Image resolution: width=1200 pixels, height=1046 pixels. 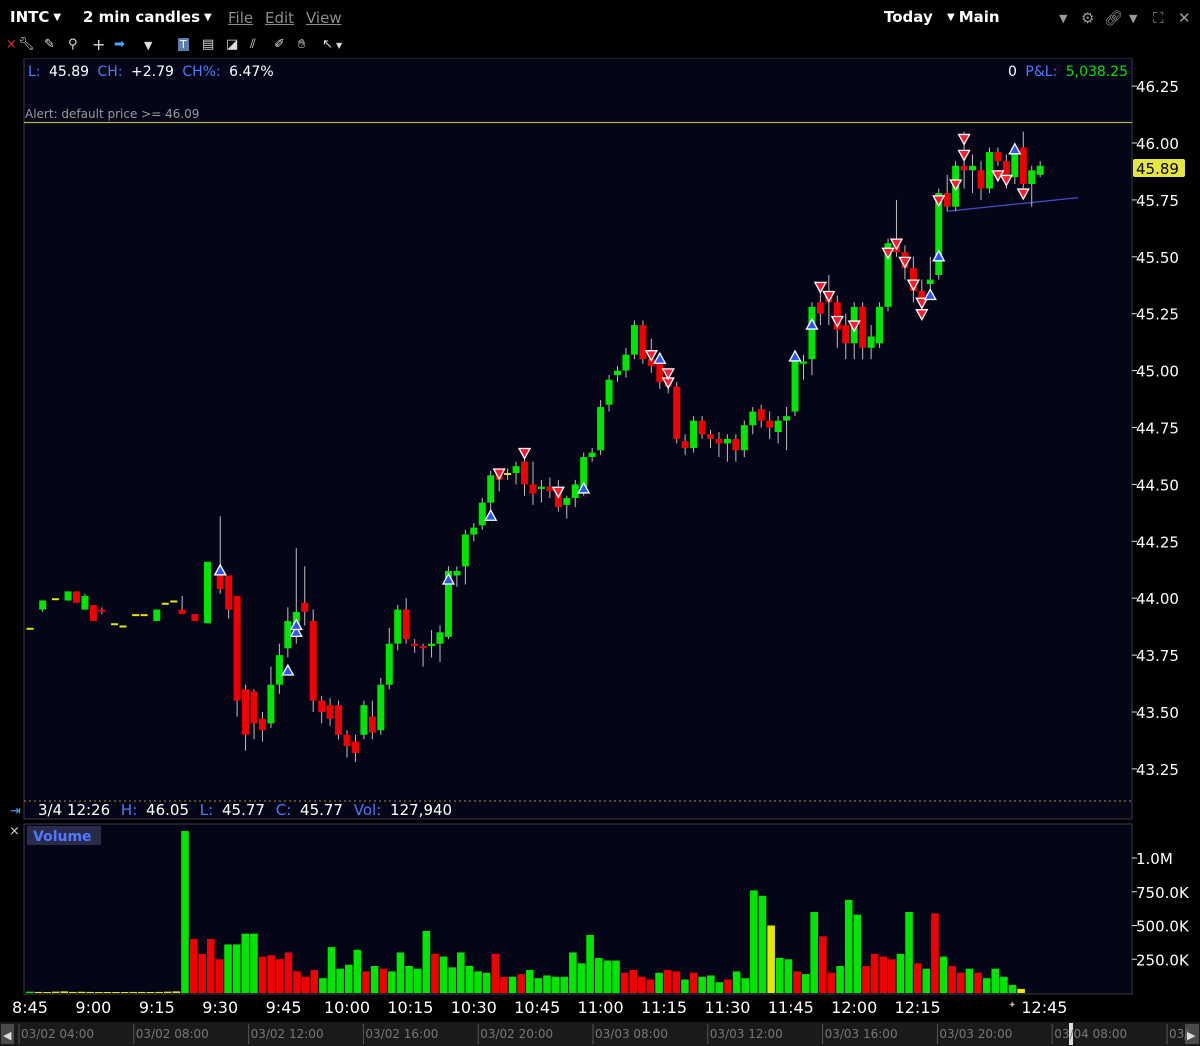 I want to click on menu-file: File, so click(x=240, y=18).